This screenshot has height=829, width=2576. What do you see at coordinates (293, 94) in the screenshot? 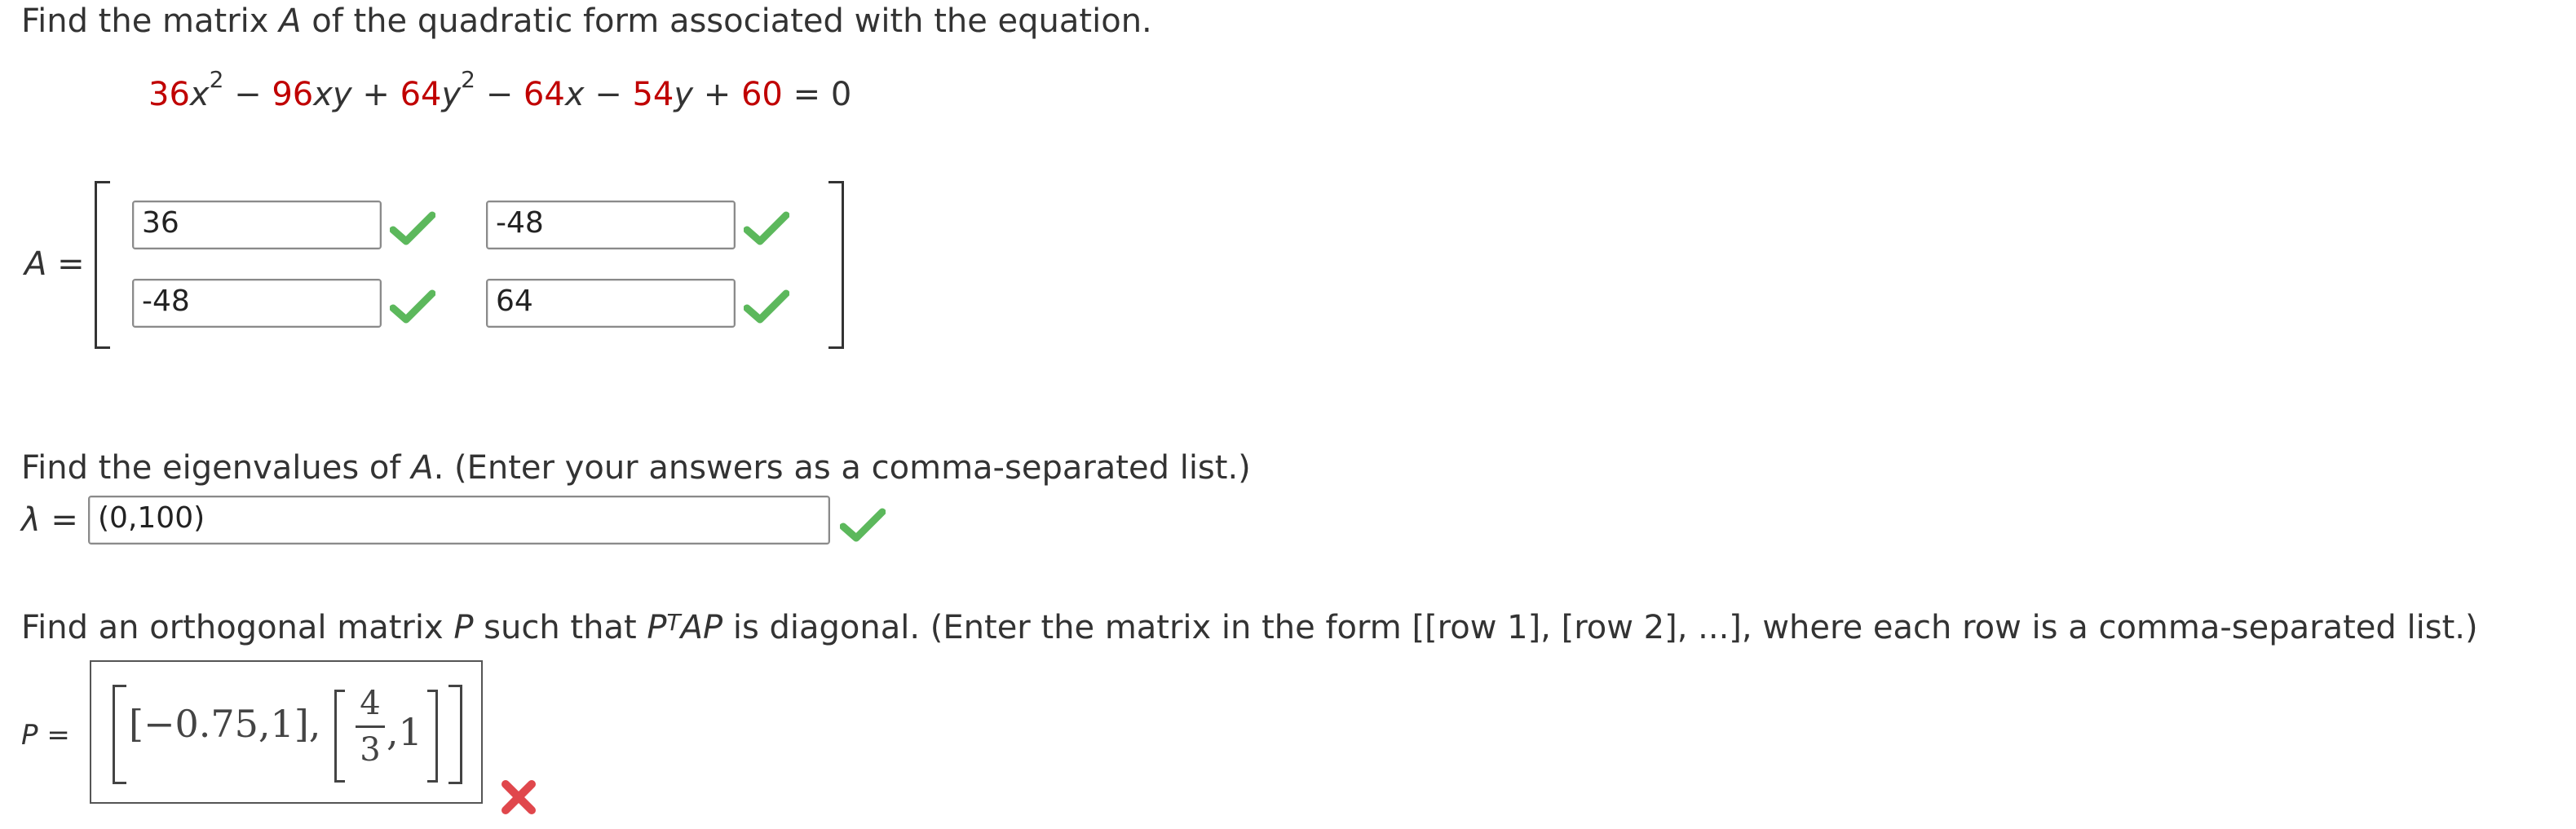
I see `coef-xy: 96` at bounding box center [293, 94].